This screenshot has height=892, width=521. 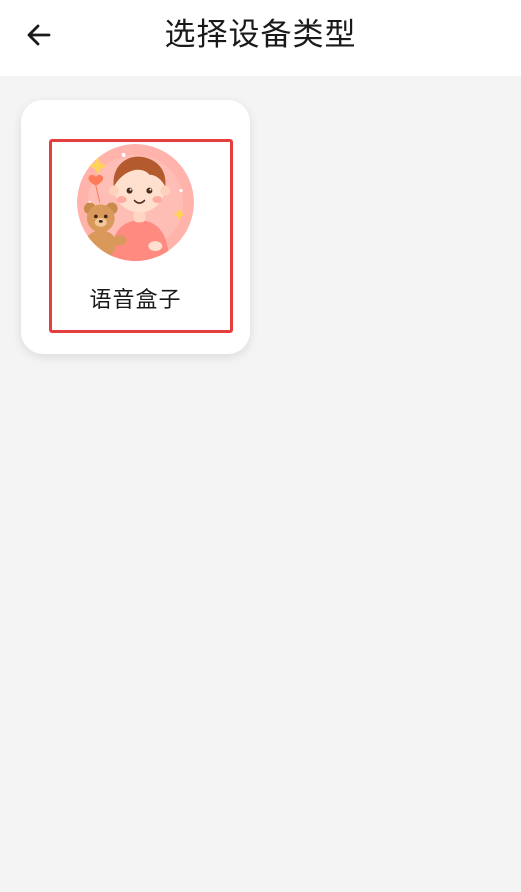 I want to click on device-type-label: 语音盒子, so click(x=135, y=300).